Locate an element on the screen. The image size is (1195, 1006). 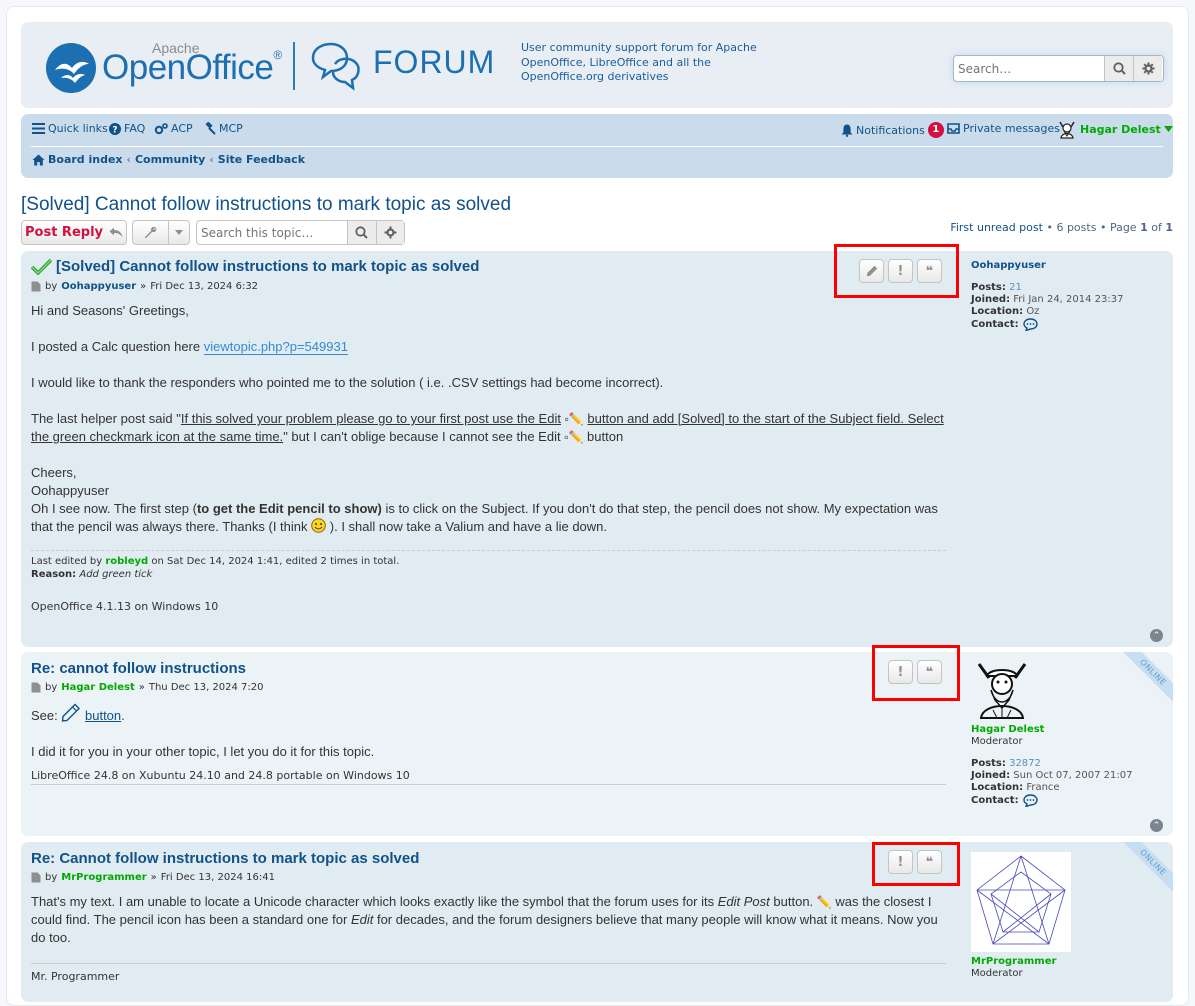
gear-icon is located at coordinates (390, 232).